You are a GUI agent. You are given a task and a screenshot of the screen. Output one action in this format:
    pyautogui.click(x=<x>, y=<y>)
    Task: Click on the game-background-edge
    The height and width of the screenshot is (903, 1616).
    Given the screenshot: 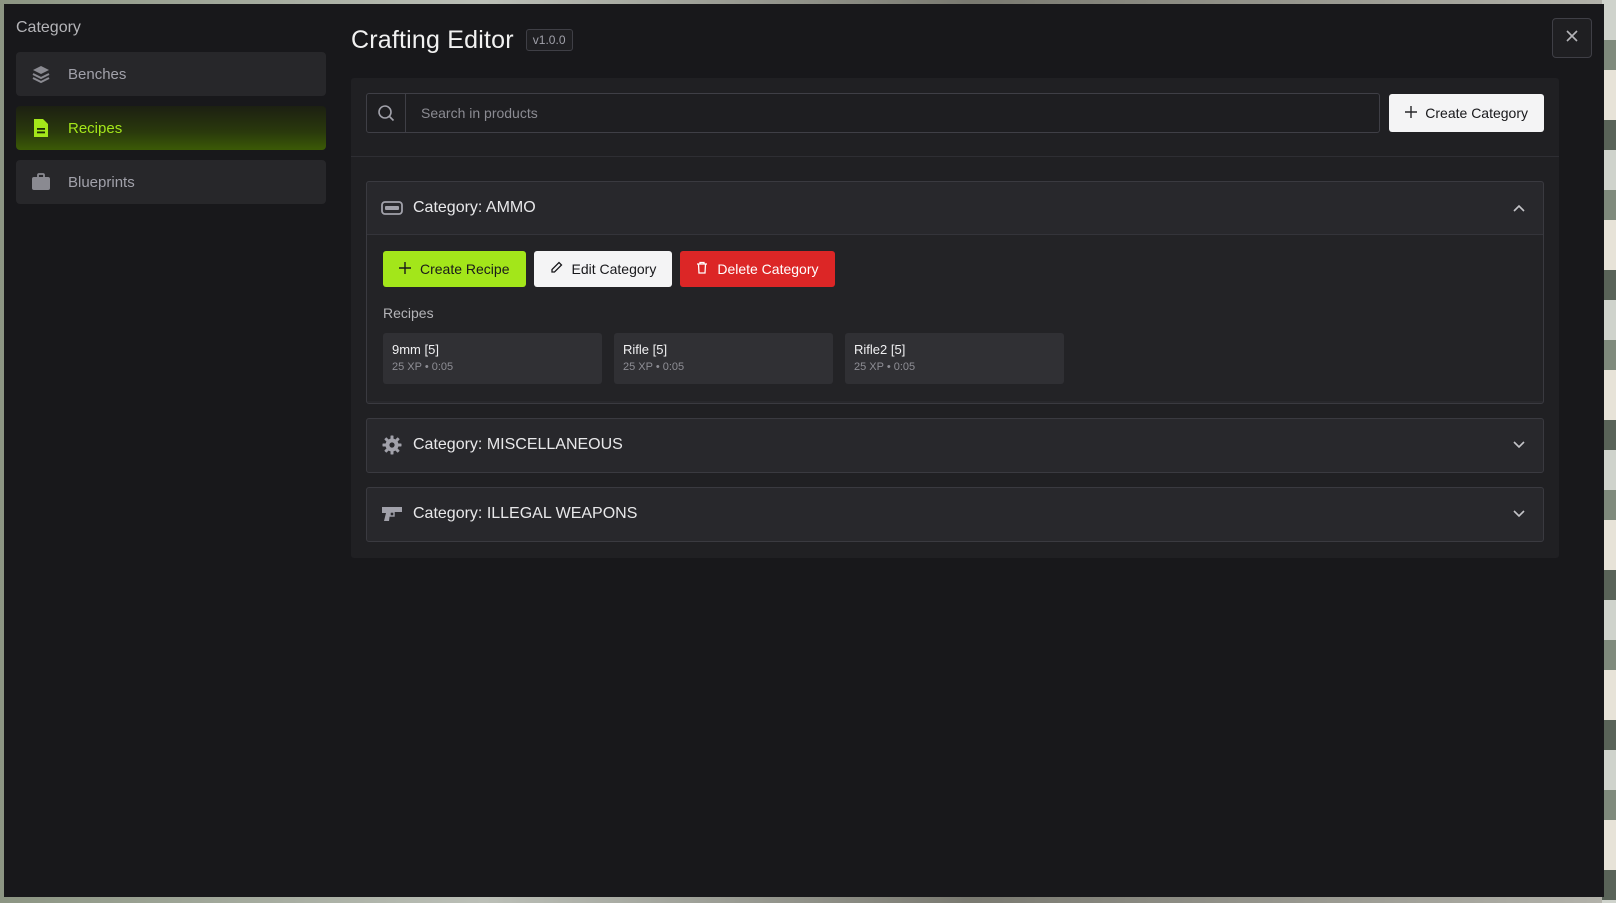 What is the action you would take?
    pyautogui.click(x=1609, y=451)
    